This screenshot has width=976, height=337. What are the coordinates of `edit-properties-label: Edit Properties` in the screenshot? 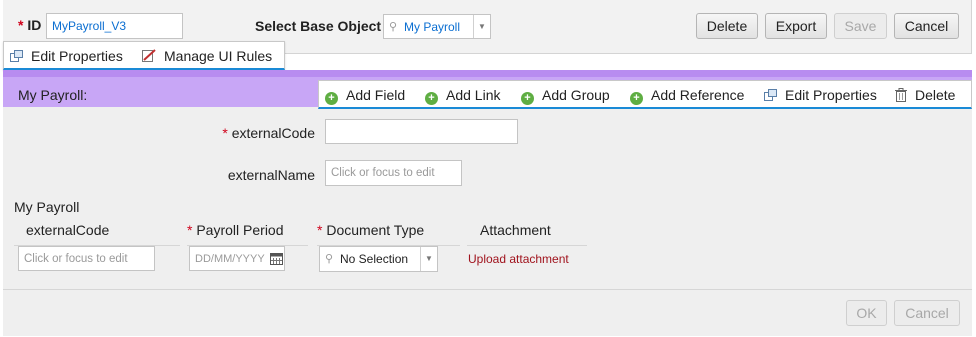 It's located at (831, 95).